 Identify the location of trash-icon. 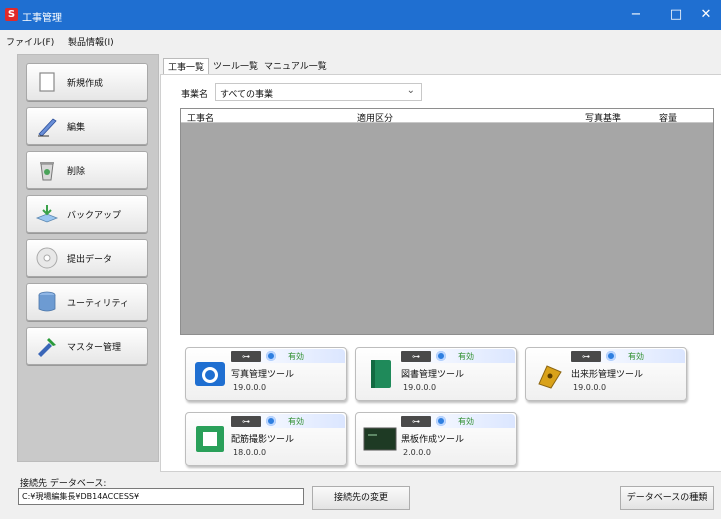
(47, 171).